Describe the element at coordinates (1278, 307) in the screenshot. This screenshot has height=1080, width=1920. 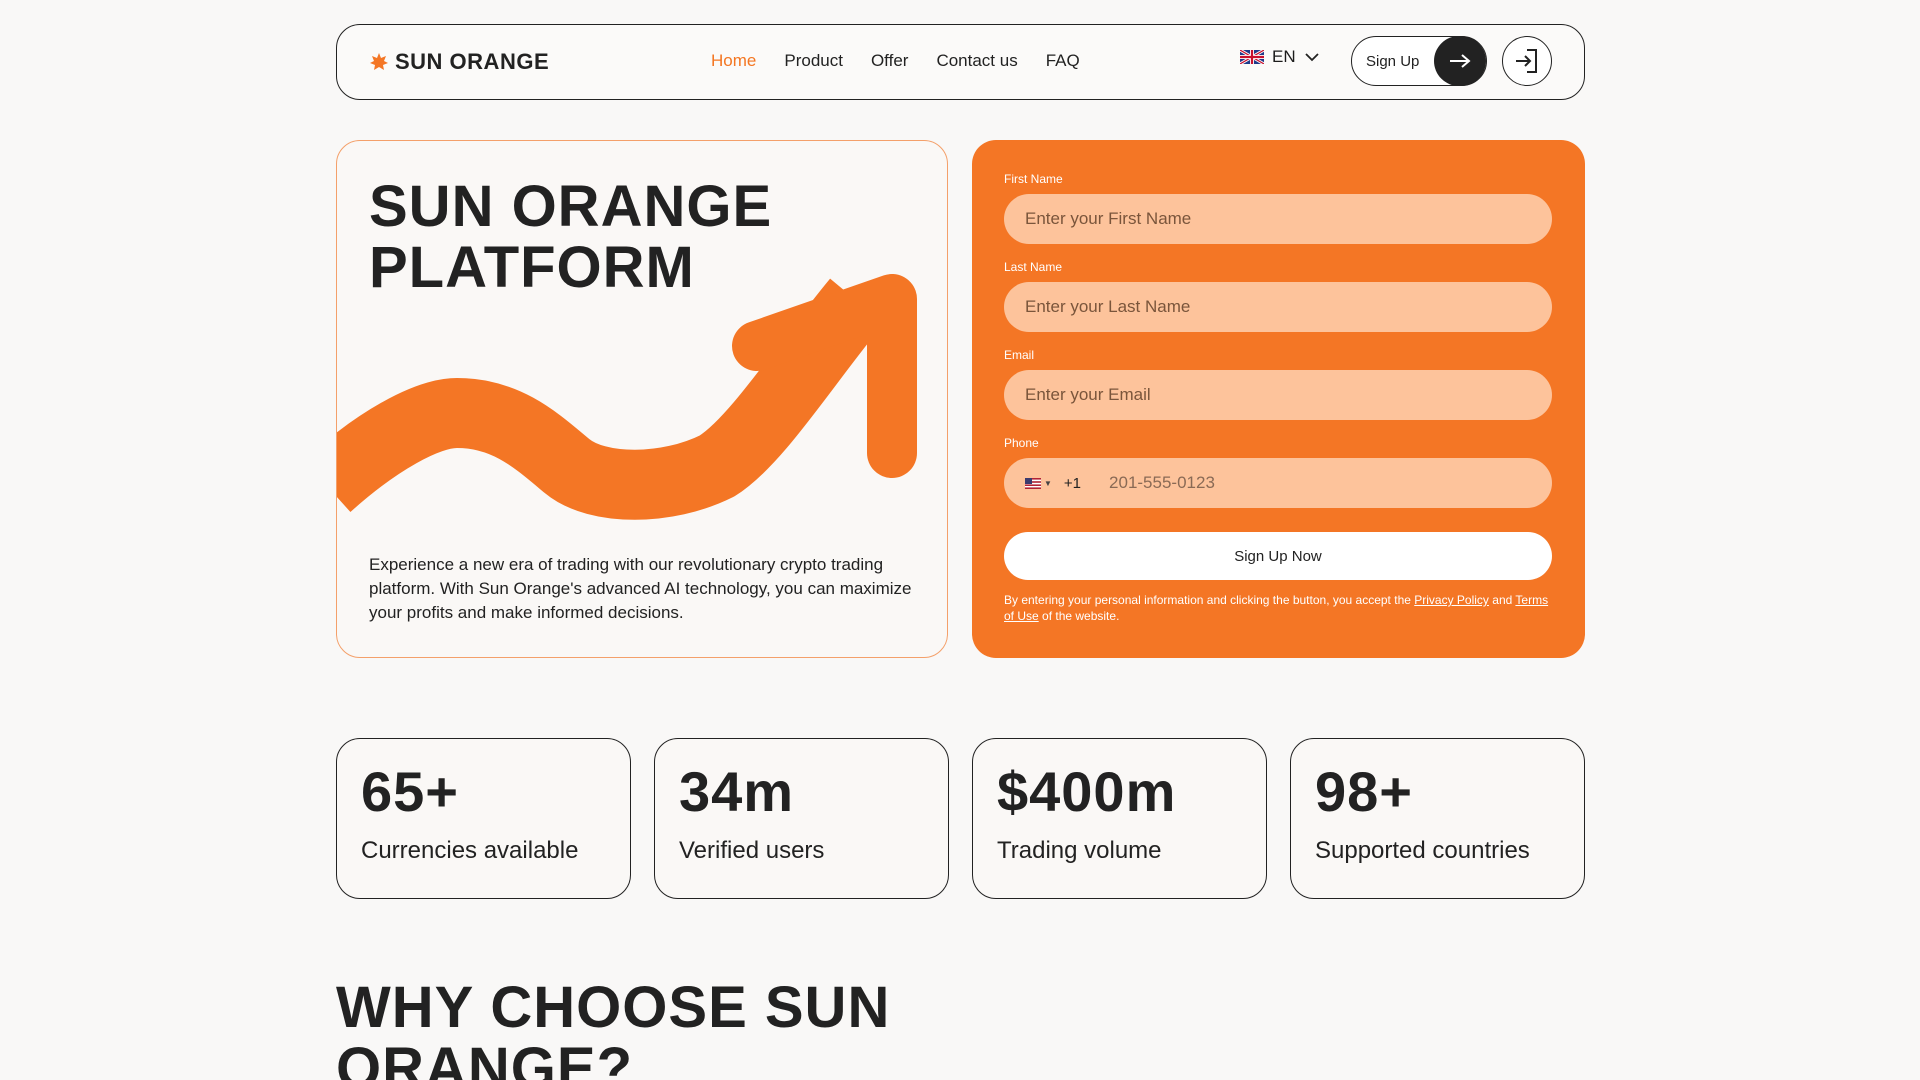
I see `last-name-field` at that location.